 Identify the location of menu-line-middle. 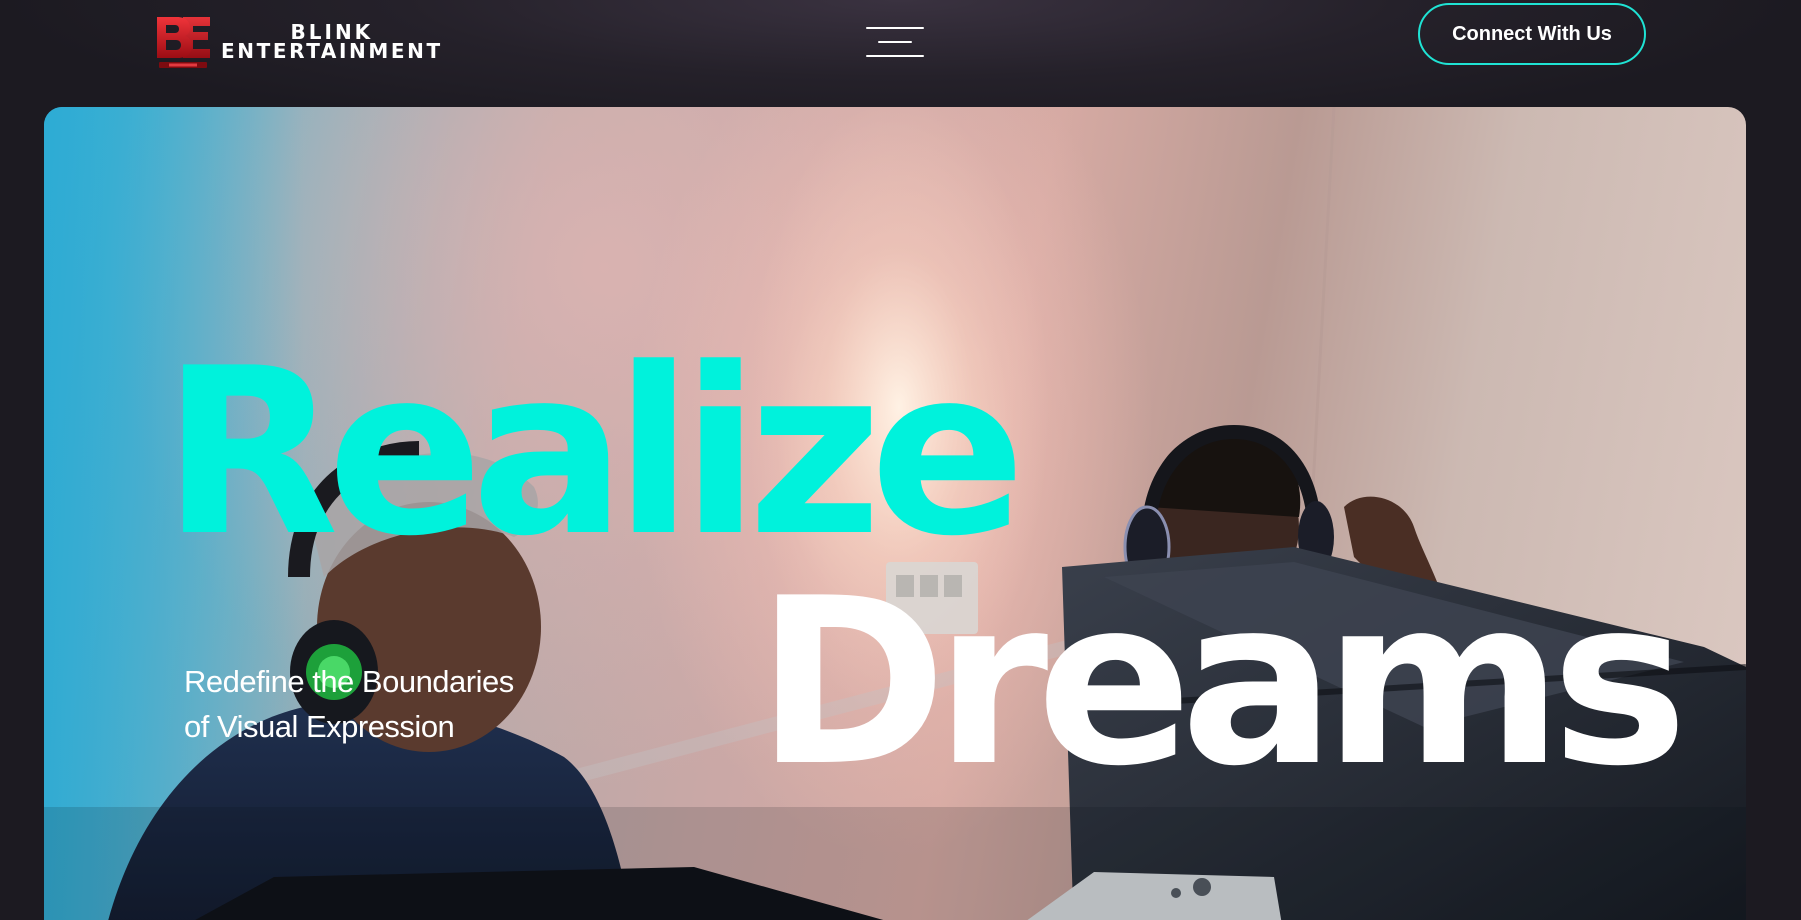
(895, 42).